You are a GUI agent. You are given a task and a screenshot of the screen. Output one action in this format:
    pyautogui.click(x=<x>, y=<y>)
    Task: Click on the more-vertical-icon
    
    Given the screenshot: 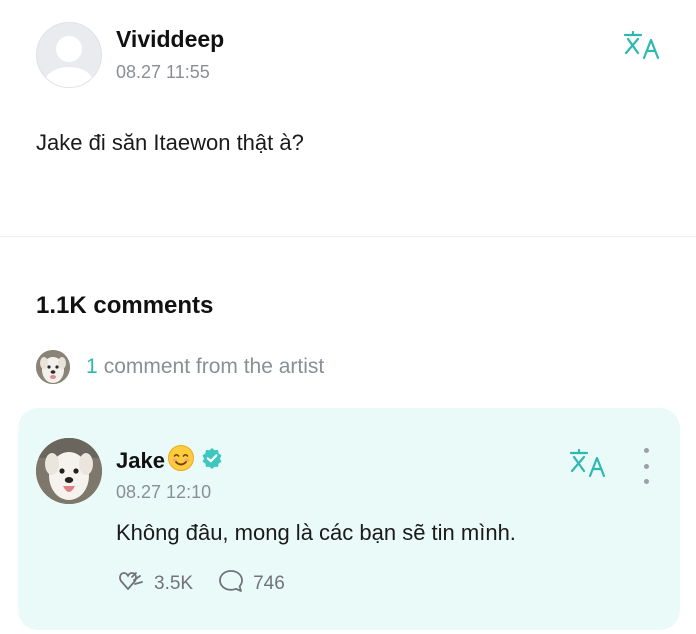 What is the action you would take?
    pyautogui.click(x=646, y=466)
    